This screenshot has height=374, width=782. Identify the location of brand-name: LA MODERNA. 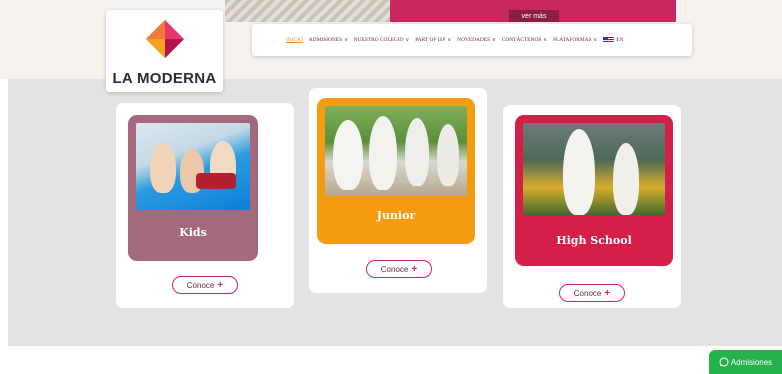
(164, 78).